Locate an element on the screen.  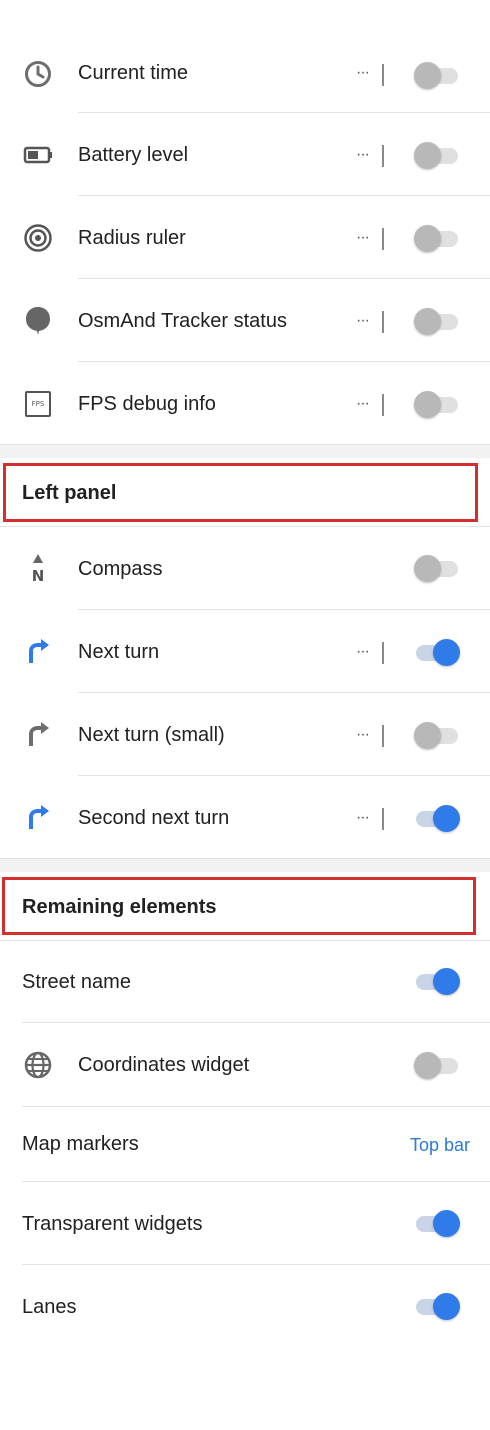
widget-row-second-next-turn: Second next turn ··· is located at coordinates (245, 817).